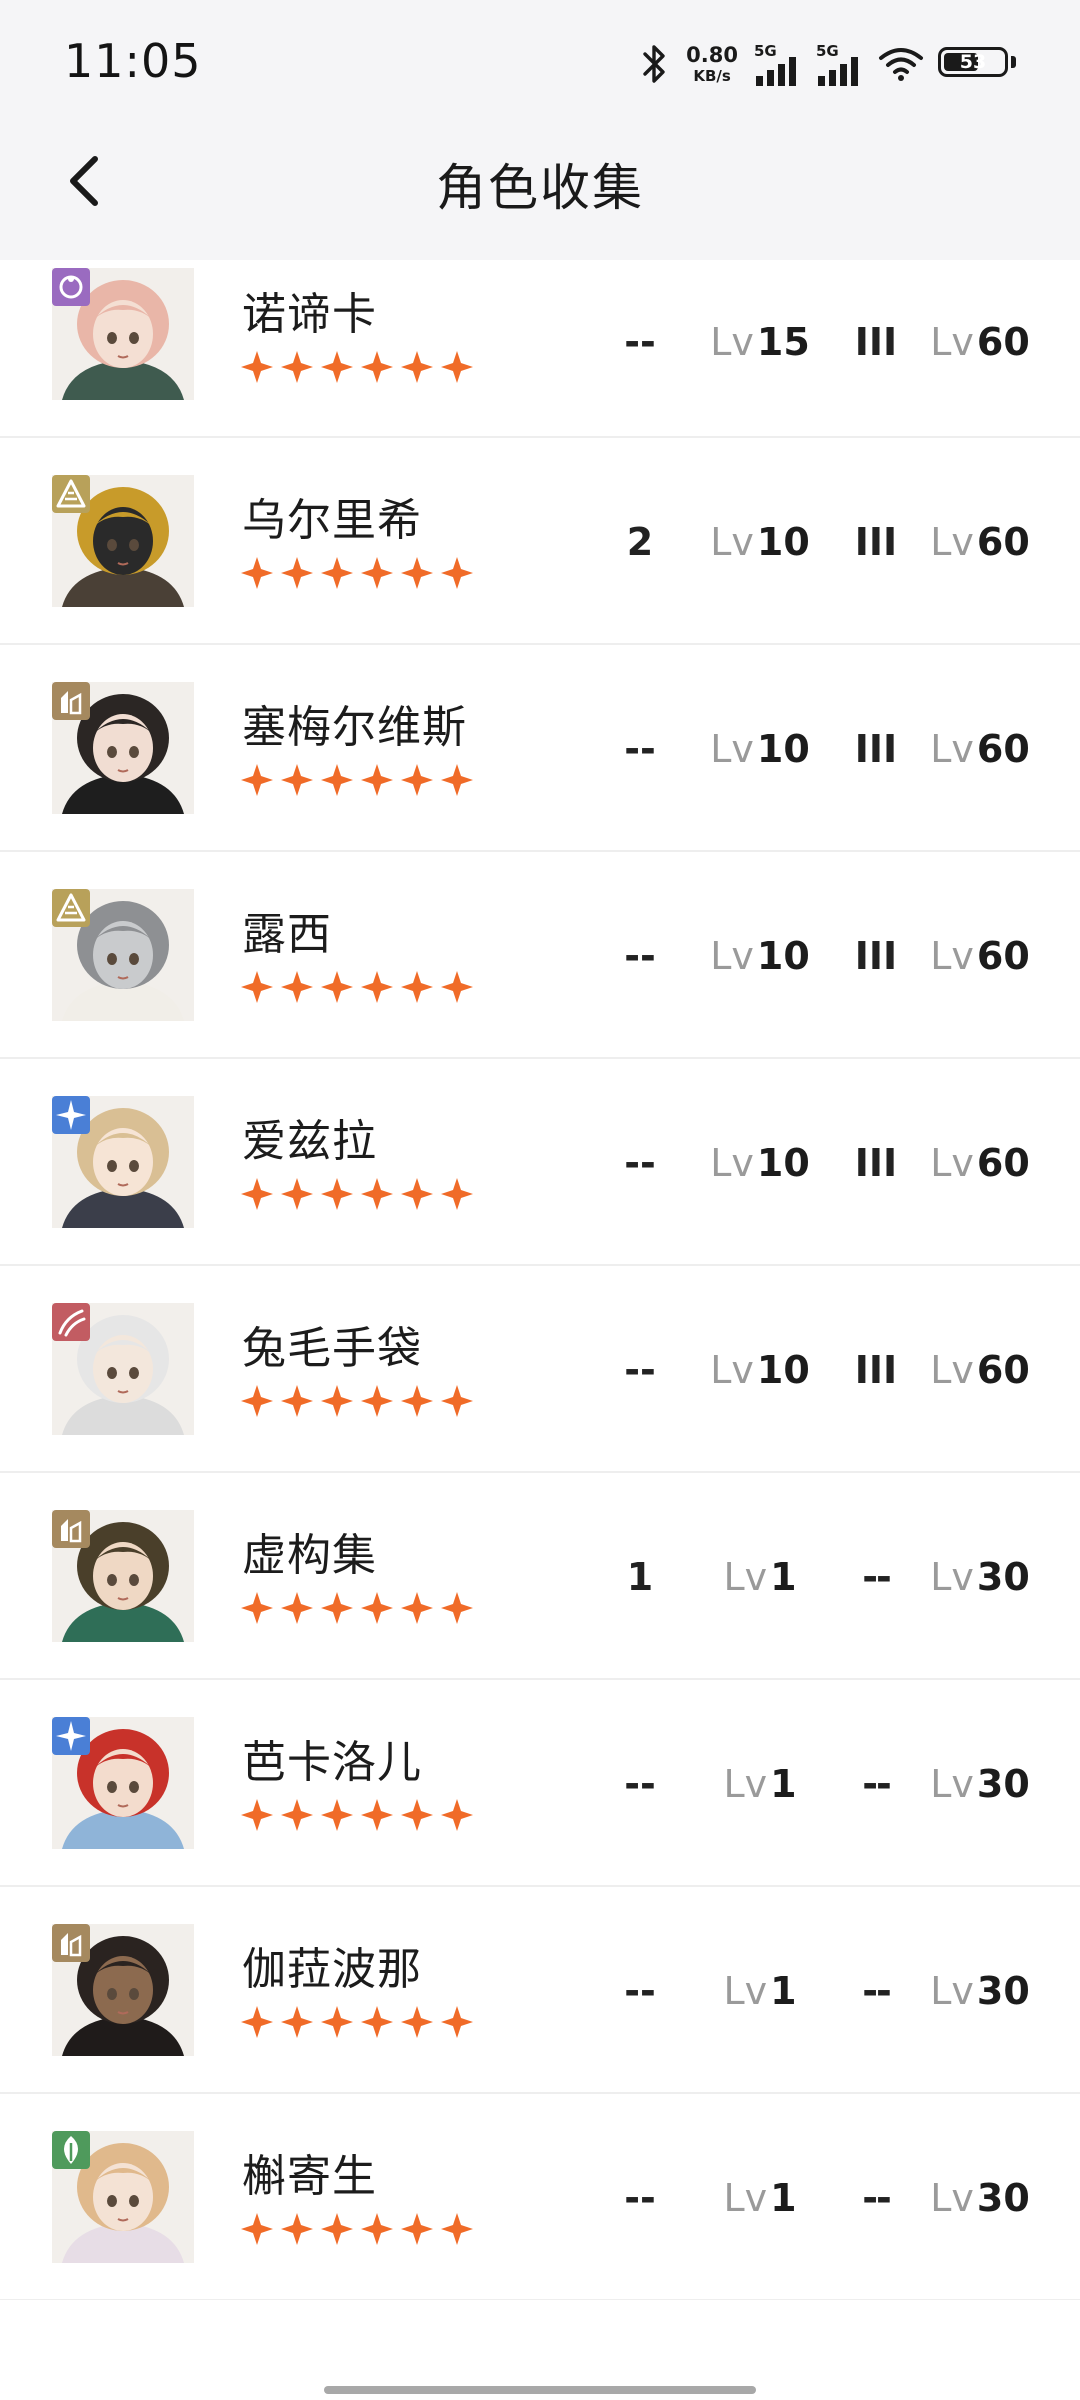 The height and width of the screenshot is (2400, 1080). I want to click on battery-icon: 53, so click(977, 64).